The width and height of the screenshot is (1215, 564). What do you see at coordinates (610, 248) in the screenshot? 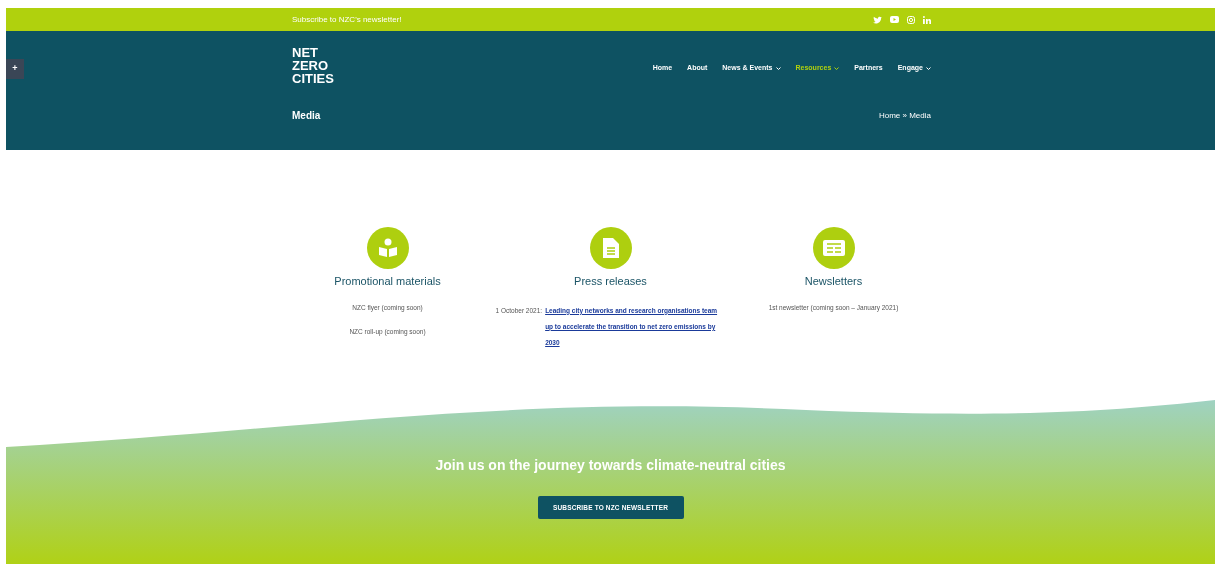
I see `document-icon` at bounding box center [610, 248].